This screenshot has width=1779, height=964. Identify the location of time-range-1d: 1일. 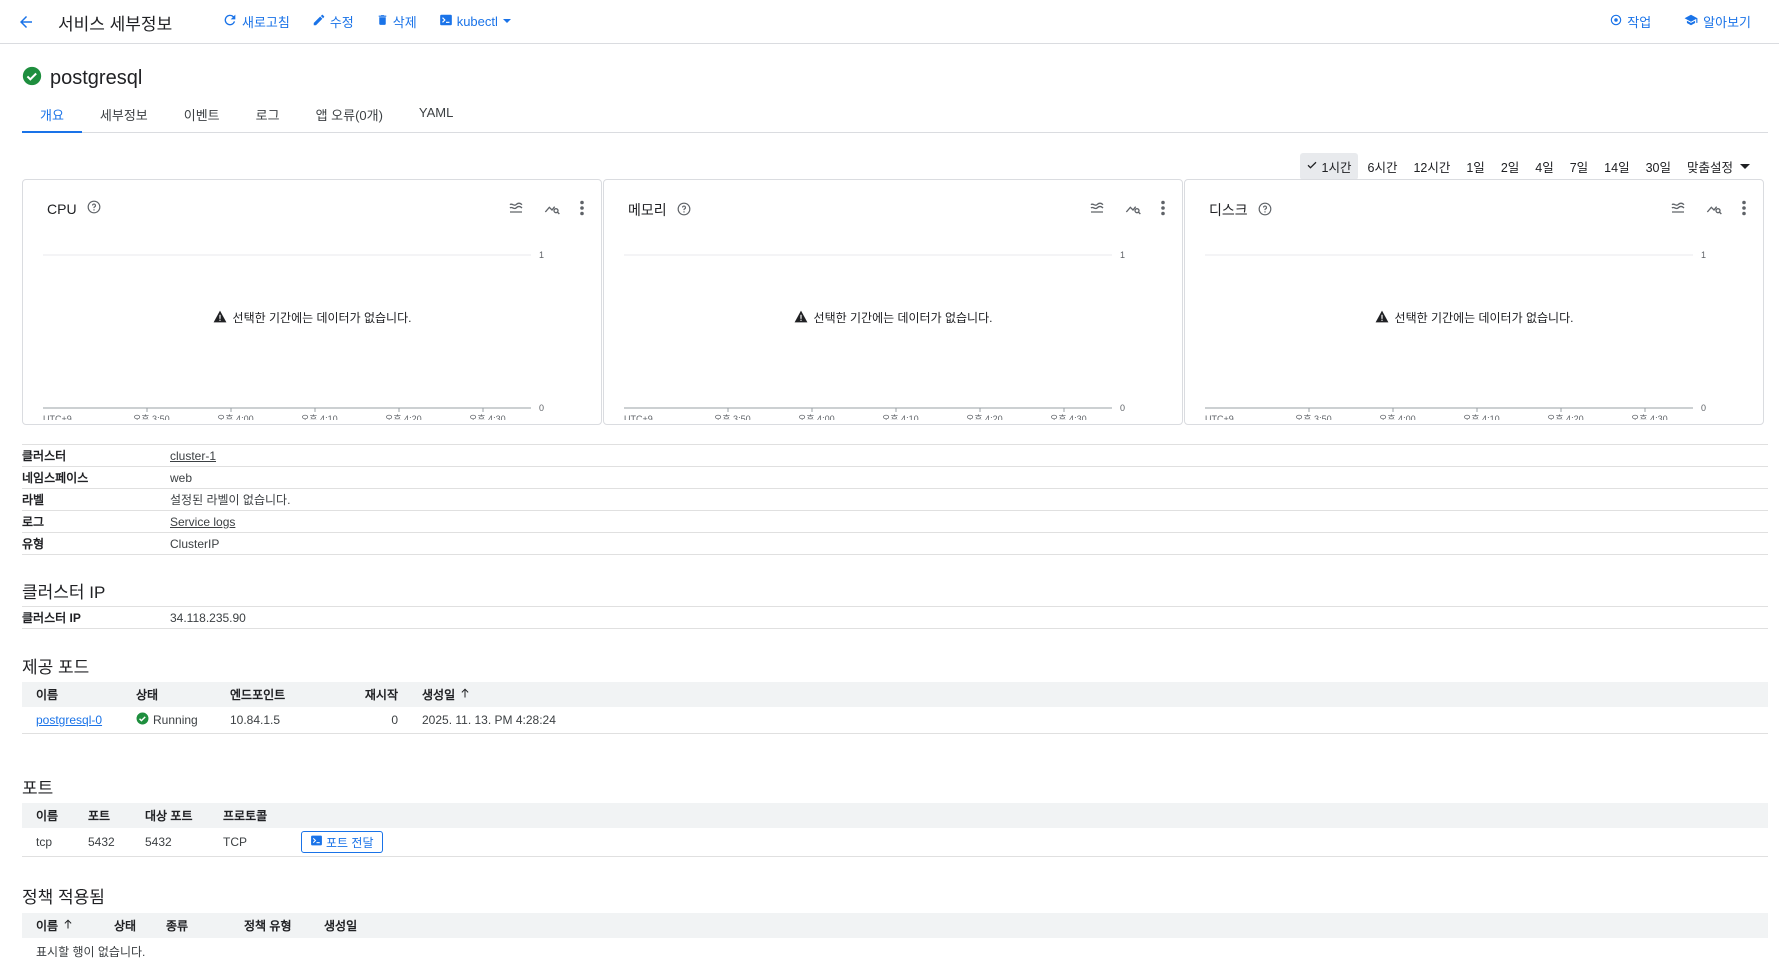
(1475, 166).